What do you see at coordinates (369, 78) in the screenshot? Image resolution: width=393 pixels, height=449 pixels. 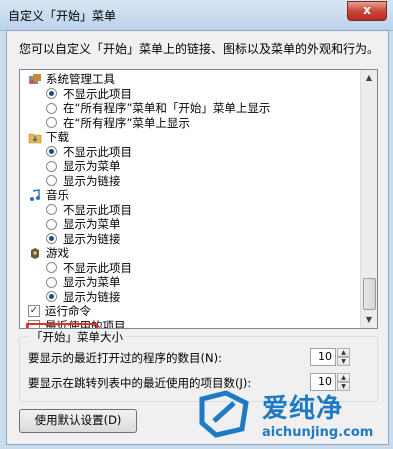 I see `scroll-up-arrow-icon: ▲` at bounding box center [369, 78].